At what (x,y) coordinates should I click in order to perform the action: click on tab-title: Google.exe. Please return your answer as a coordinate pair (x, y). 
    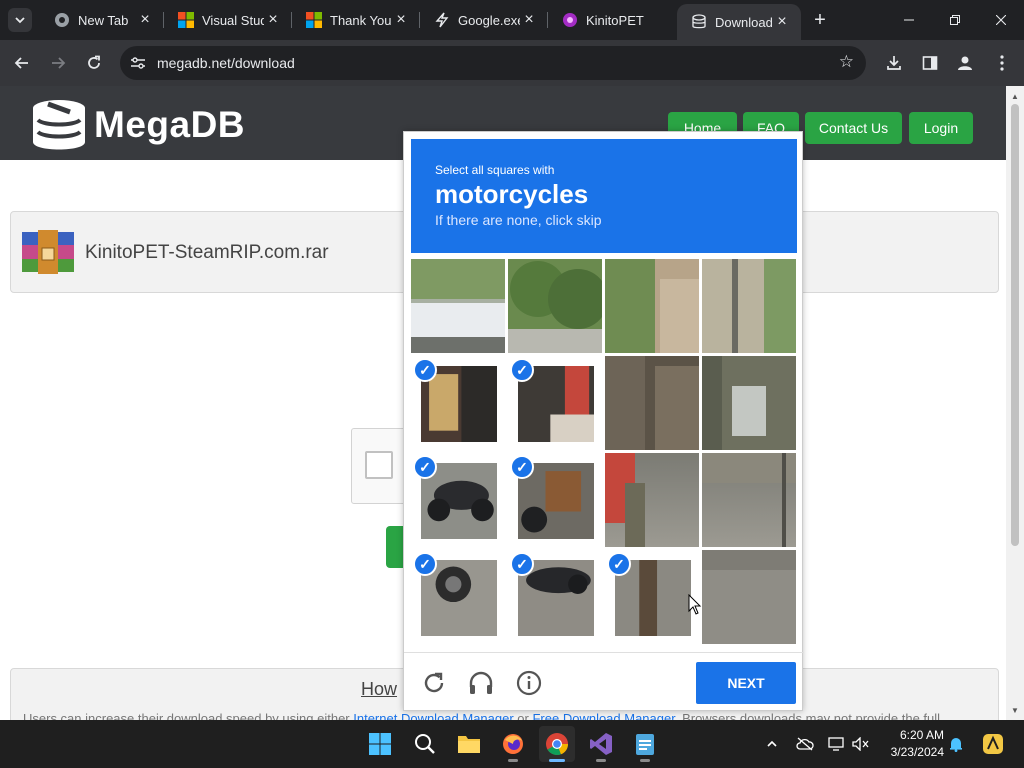
    Looking at the image, I should click on (489, 20).